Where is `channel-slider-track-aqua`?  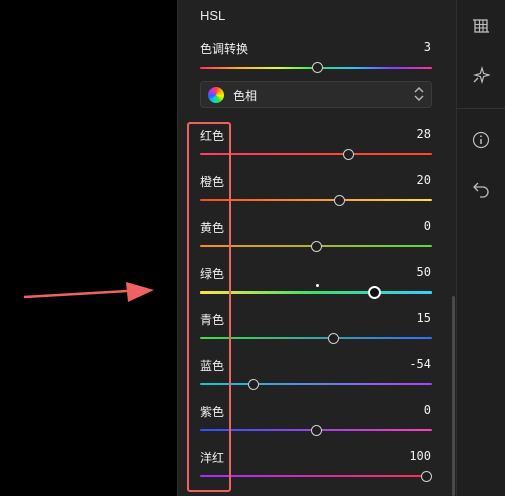
channel-slider-track-aqua is located at coordinates (316, 338).